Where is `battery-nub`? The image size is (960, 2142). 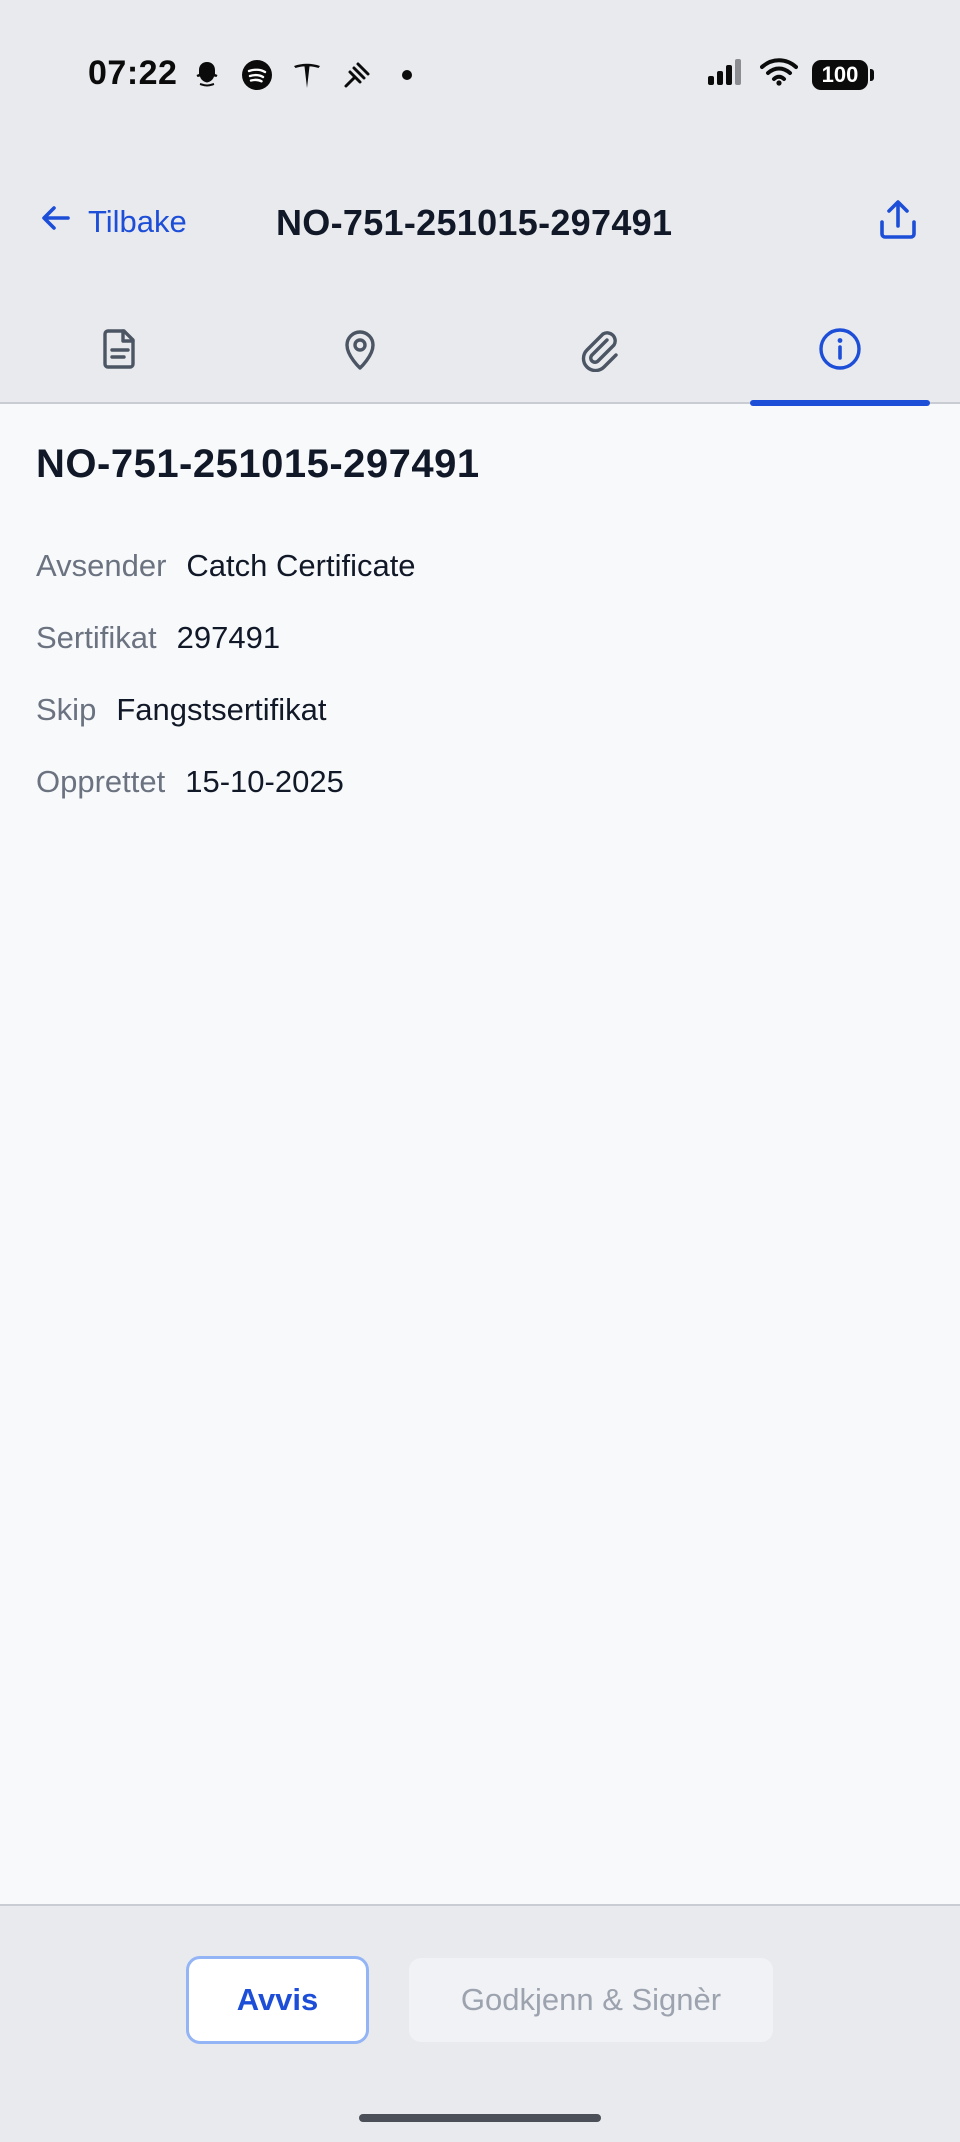
battery-nub is located at coordinates (872, 74).